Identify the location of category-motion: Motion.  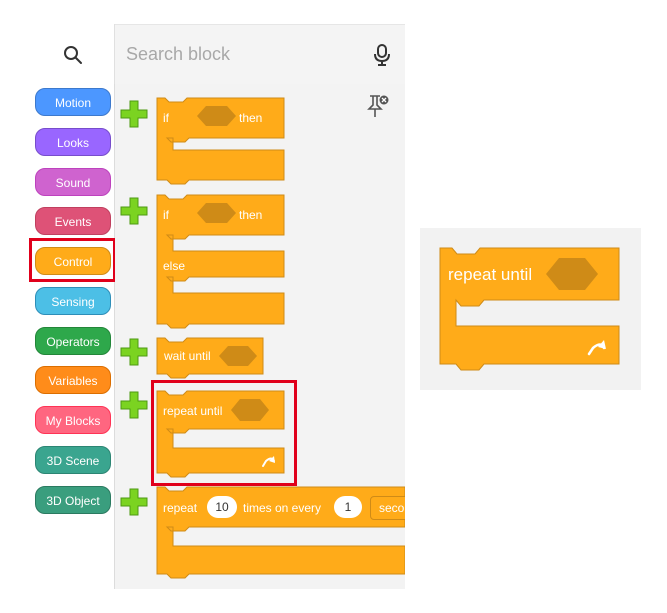
(73, 102).